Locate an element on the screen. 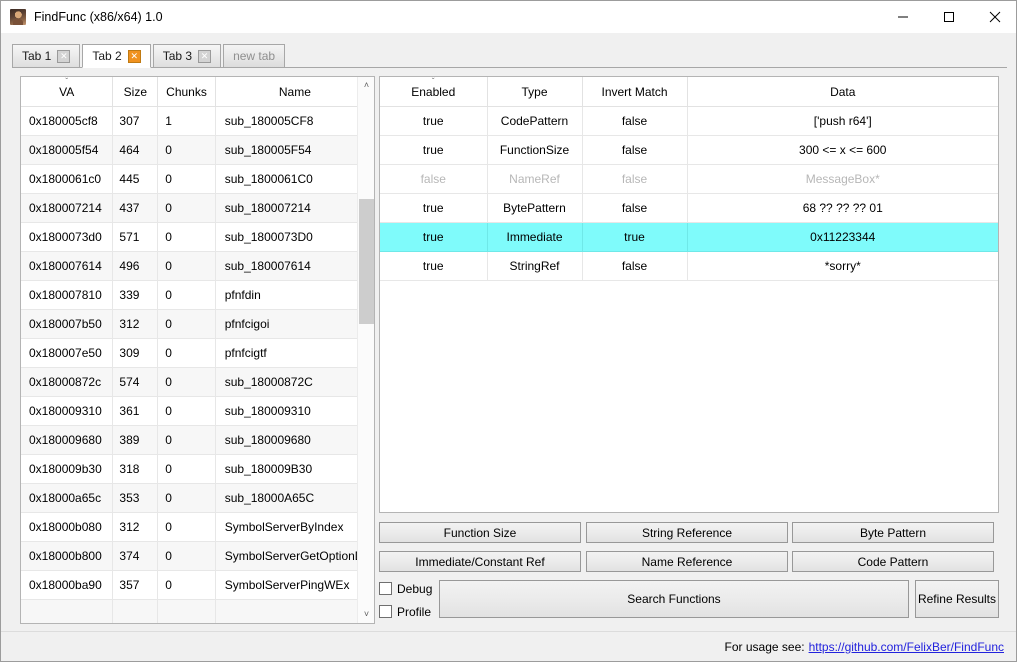 The width and height of the screenshot is (1017, 662). tab-1-close-icon: ✕ is located at coordinates (64, 56).